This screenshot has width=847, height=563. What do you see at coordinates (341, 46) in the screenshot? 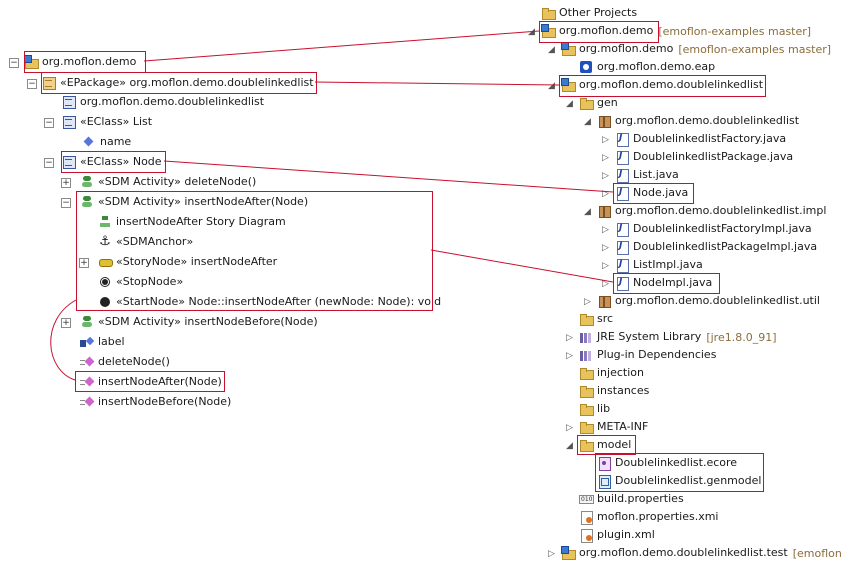
I see `link-project` at bounding box center [341, 46].